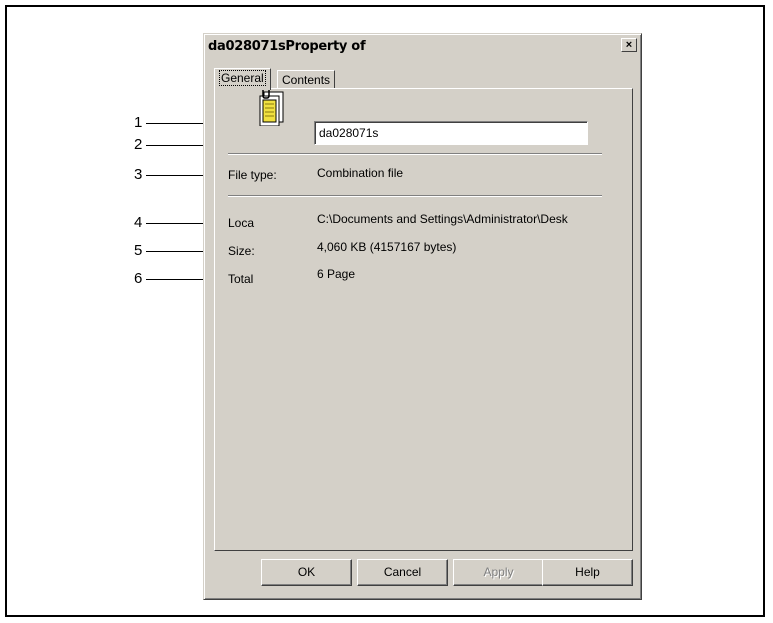  Describe the element at coordinates (138, 278) in the screenshot. I see `callout-number: 6` at that location.